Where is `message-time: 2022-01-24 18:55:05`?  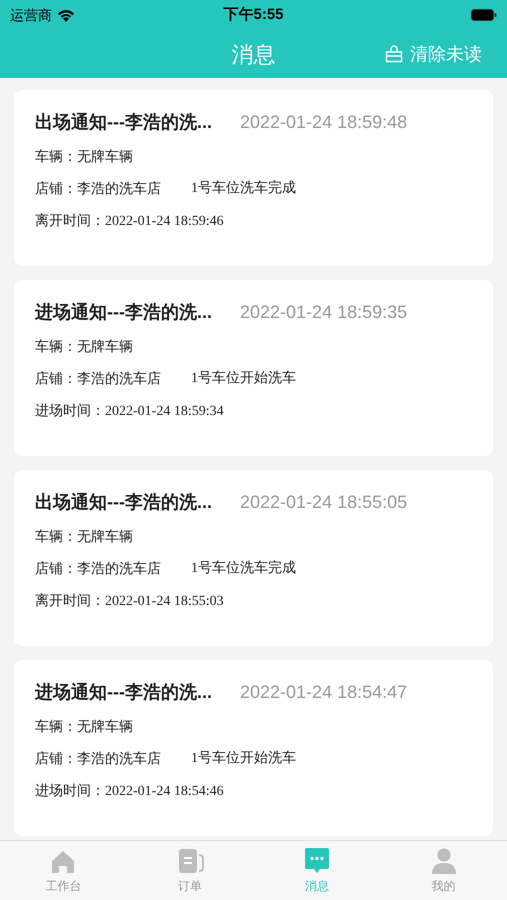 message-time: 2022-01-24 18:55:05 is located at coordinates (324, 502).